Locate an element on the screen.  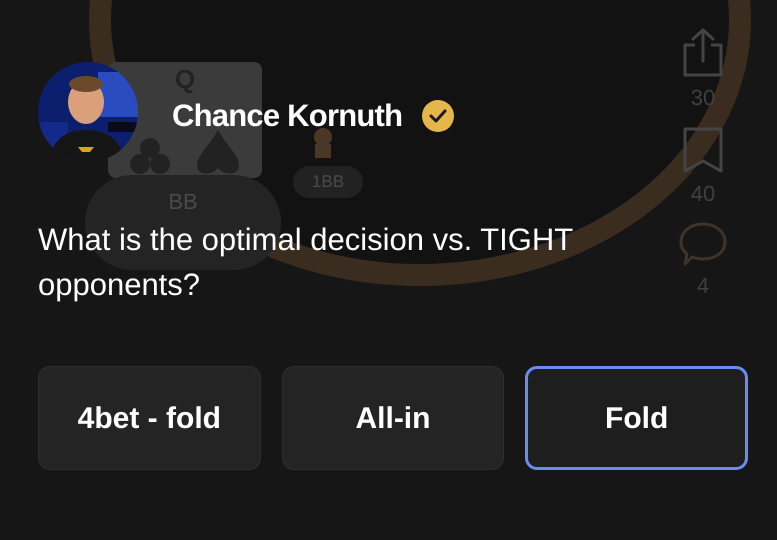
answer-button: 4bet - fold is located at coordinates (149, 418).